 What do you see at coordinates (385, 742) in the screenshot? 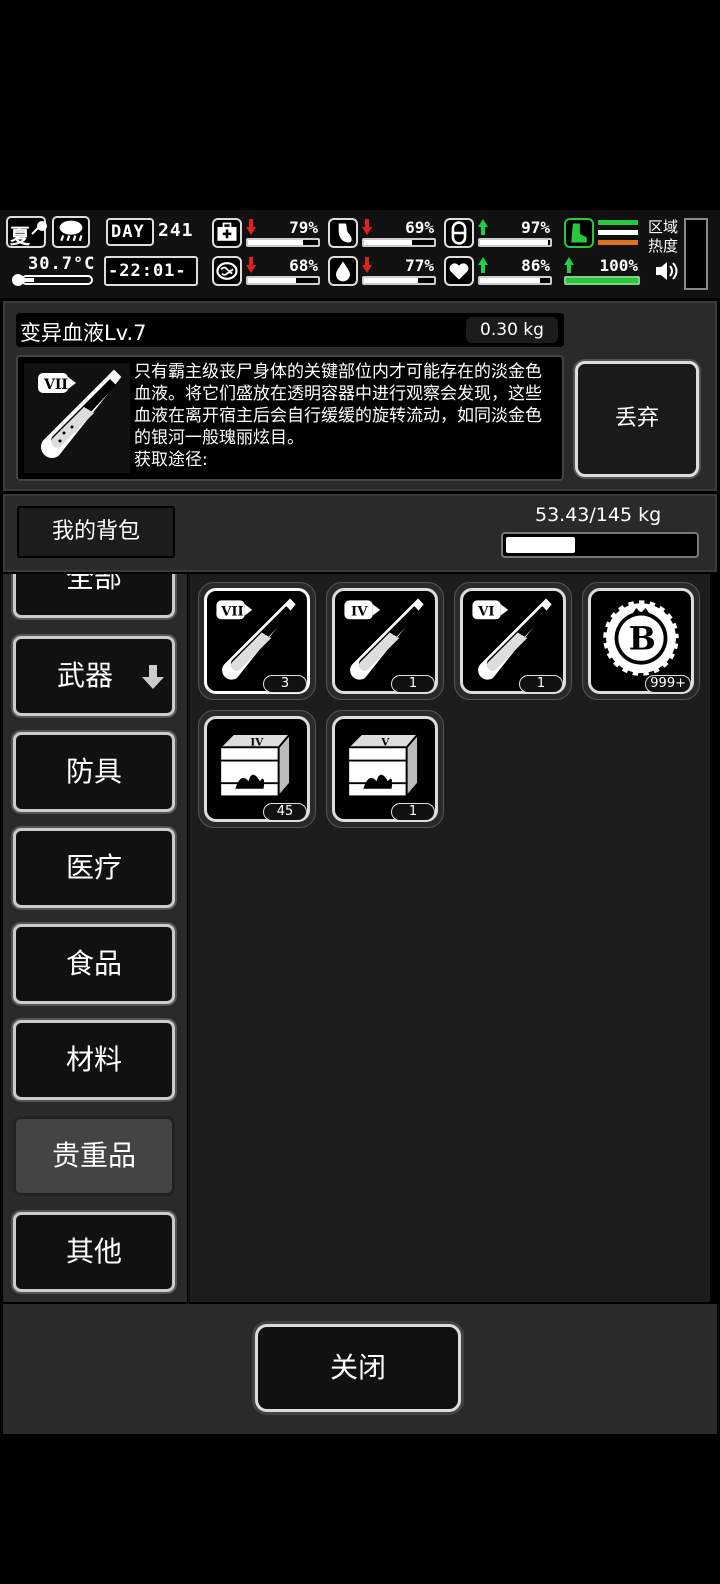
I see `svg-text: V` at bounding box center [385, 742].